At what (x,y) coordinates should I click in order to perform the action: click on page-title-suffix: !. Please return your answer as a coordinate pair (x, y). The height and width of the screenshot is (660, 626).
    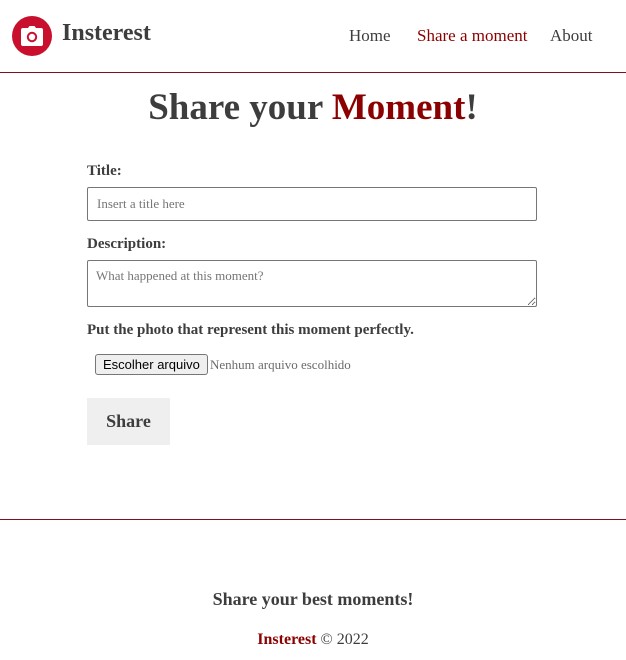
    Looking at the image, I should click on (471, 107).